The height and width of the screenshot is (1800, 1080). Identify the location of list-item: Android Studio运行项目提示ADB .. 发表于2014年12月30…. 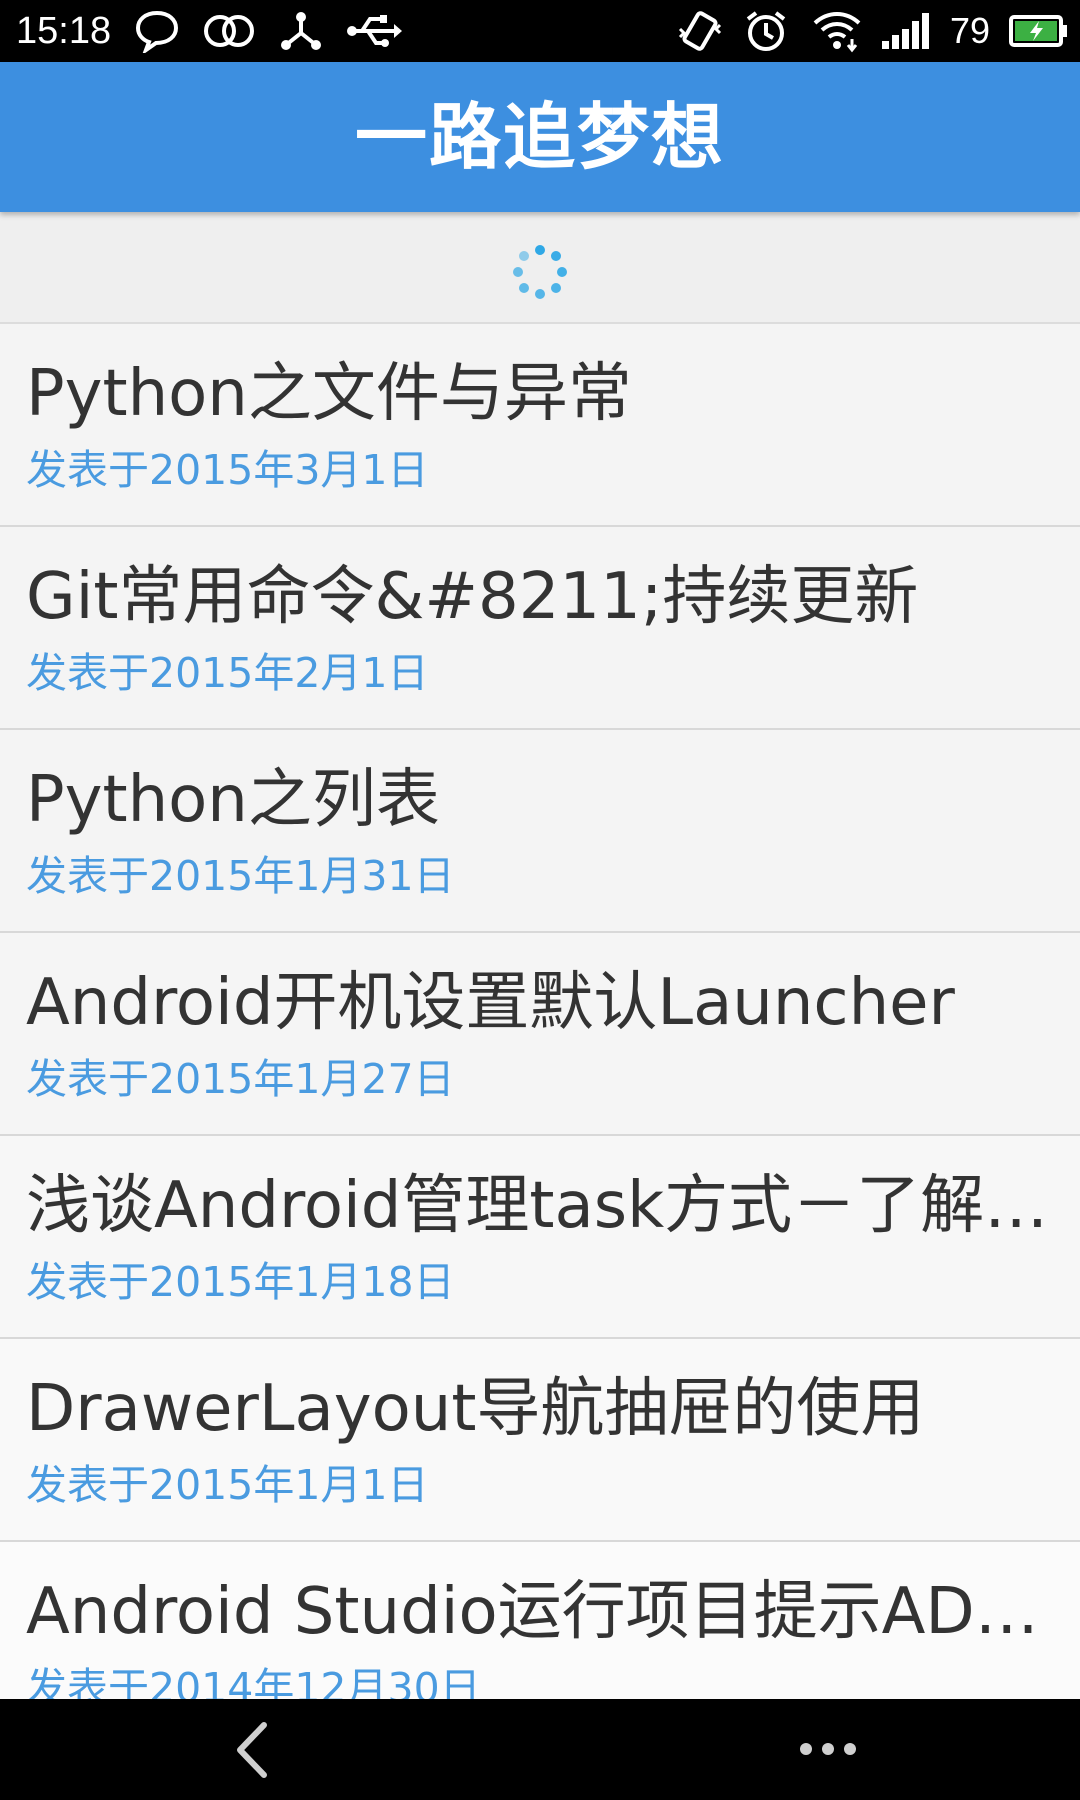
(540, 1620).